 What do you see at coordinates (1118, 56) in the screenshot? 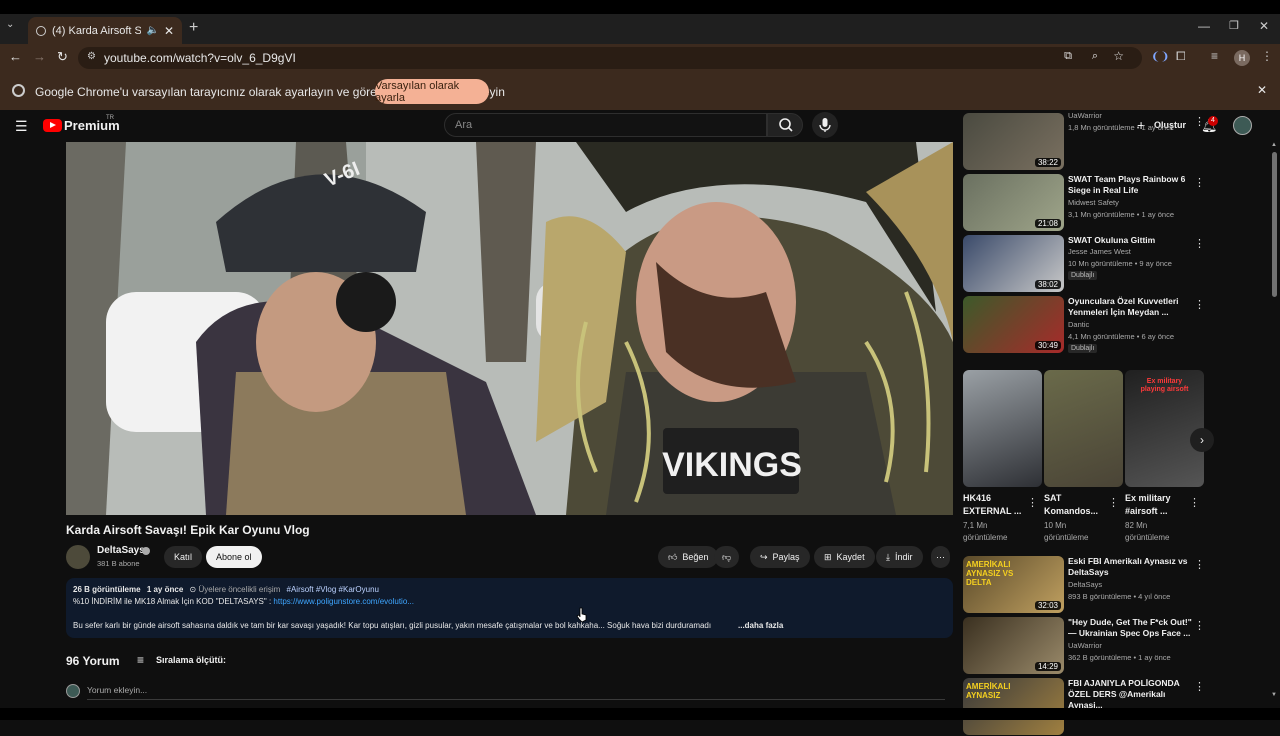
I see `bookmark-star-icon: ☆` at bounding box center [1118, 56].